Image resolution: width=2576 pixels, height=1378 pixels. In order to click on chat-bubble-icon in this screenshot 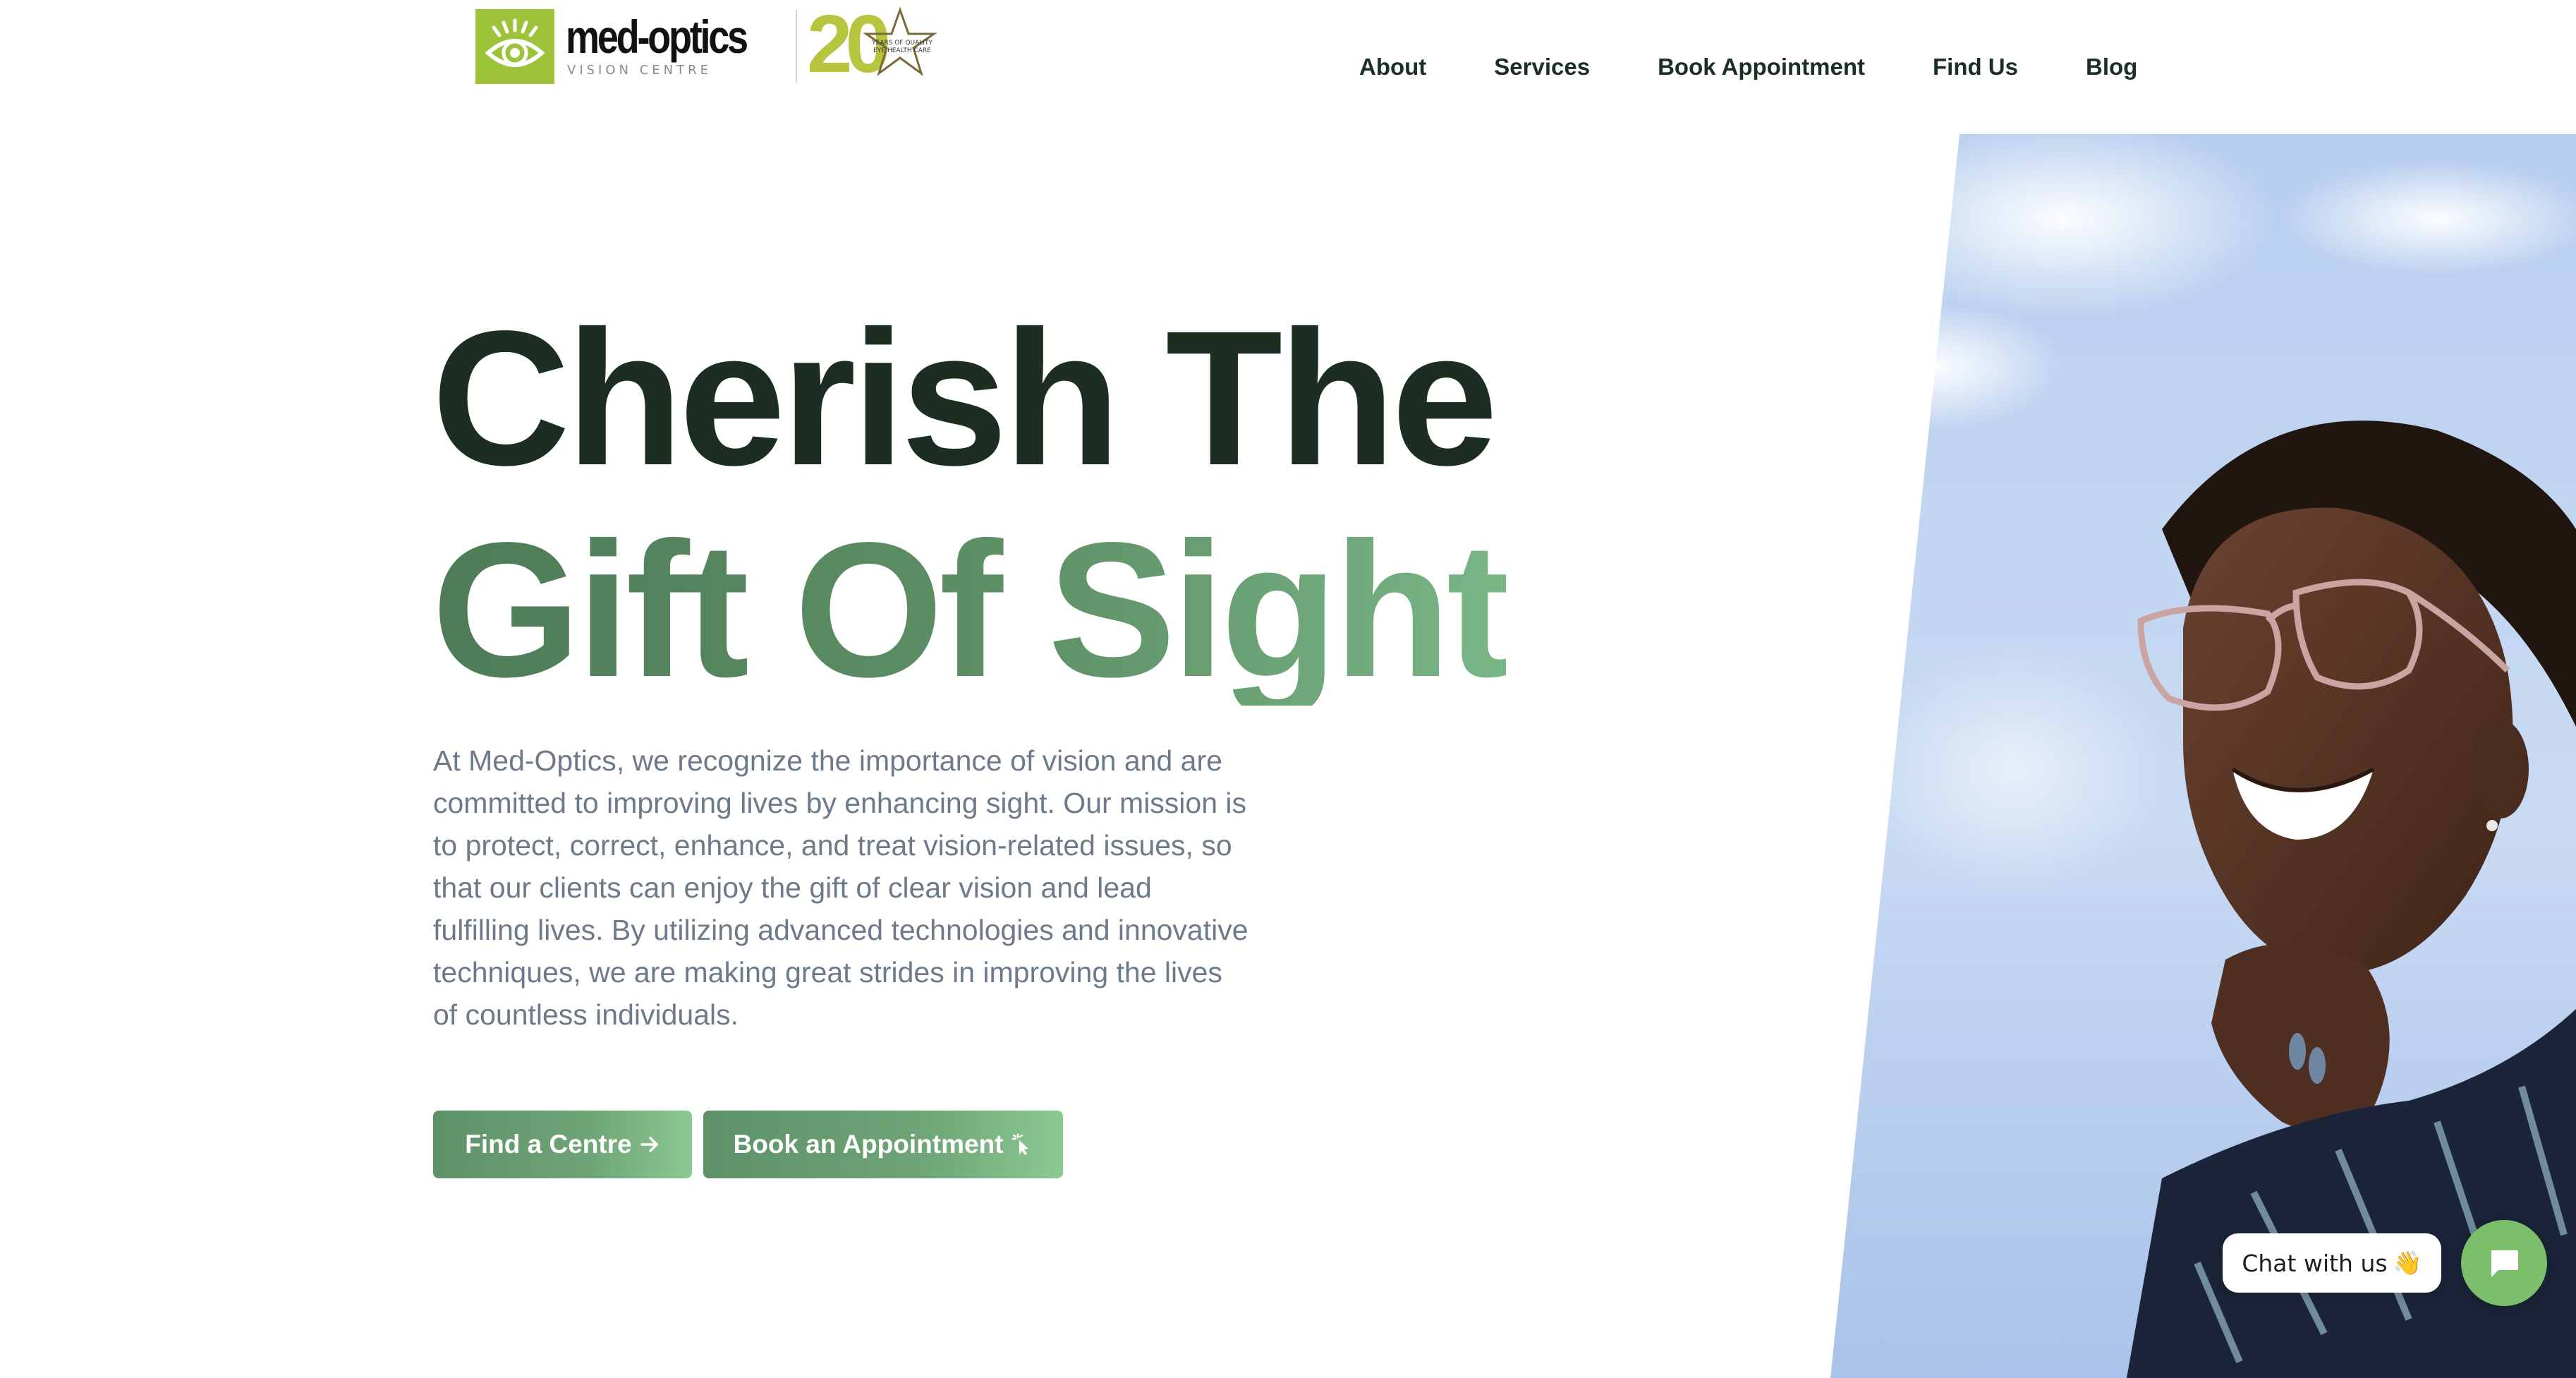, I will do `click(2504, 1263)`.